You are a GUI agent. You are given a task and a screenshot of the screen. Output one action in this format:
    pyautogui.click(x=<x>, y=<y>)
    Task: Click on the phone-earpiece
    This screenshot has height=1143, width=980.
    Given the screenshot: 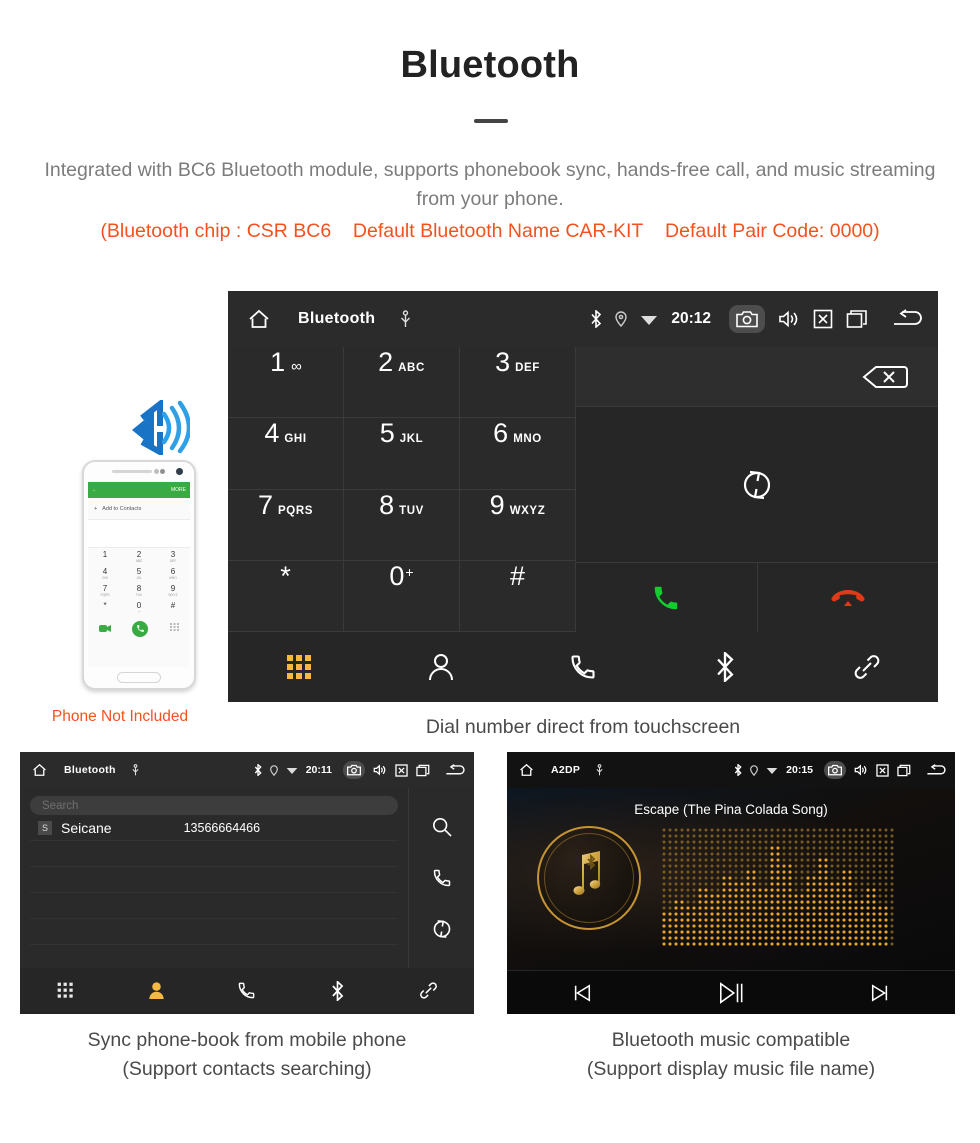 What is the action you would take?
    pyautogui.click(x=132, y=471)
    